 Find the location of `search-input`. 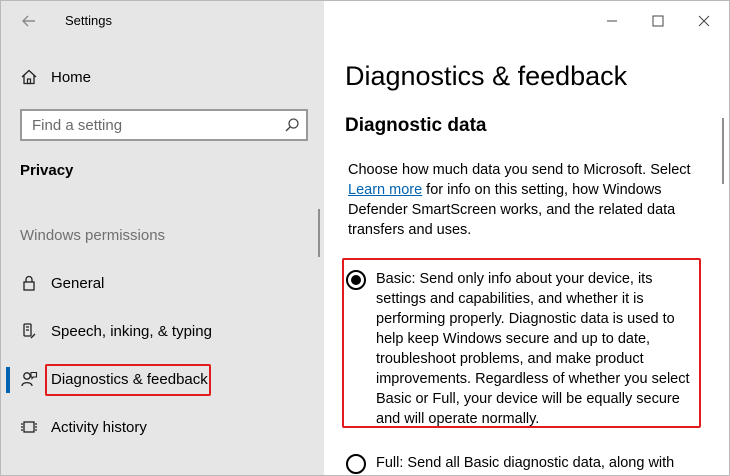

search-input is located at coordinates (147, 125).